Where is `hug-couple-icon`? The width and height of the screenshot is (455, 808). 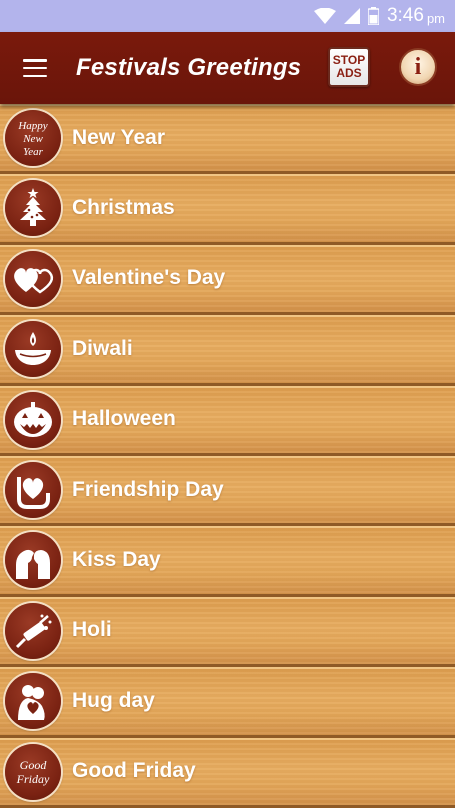
hug-couple-icon is located at coordinates (33, 701).